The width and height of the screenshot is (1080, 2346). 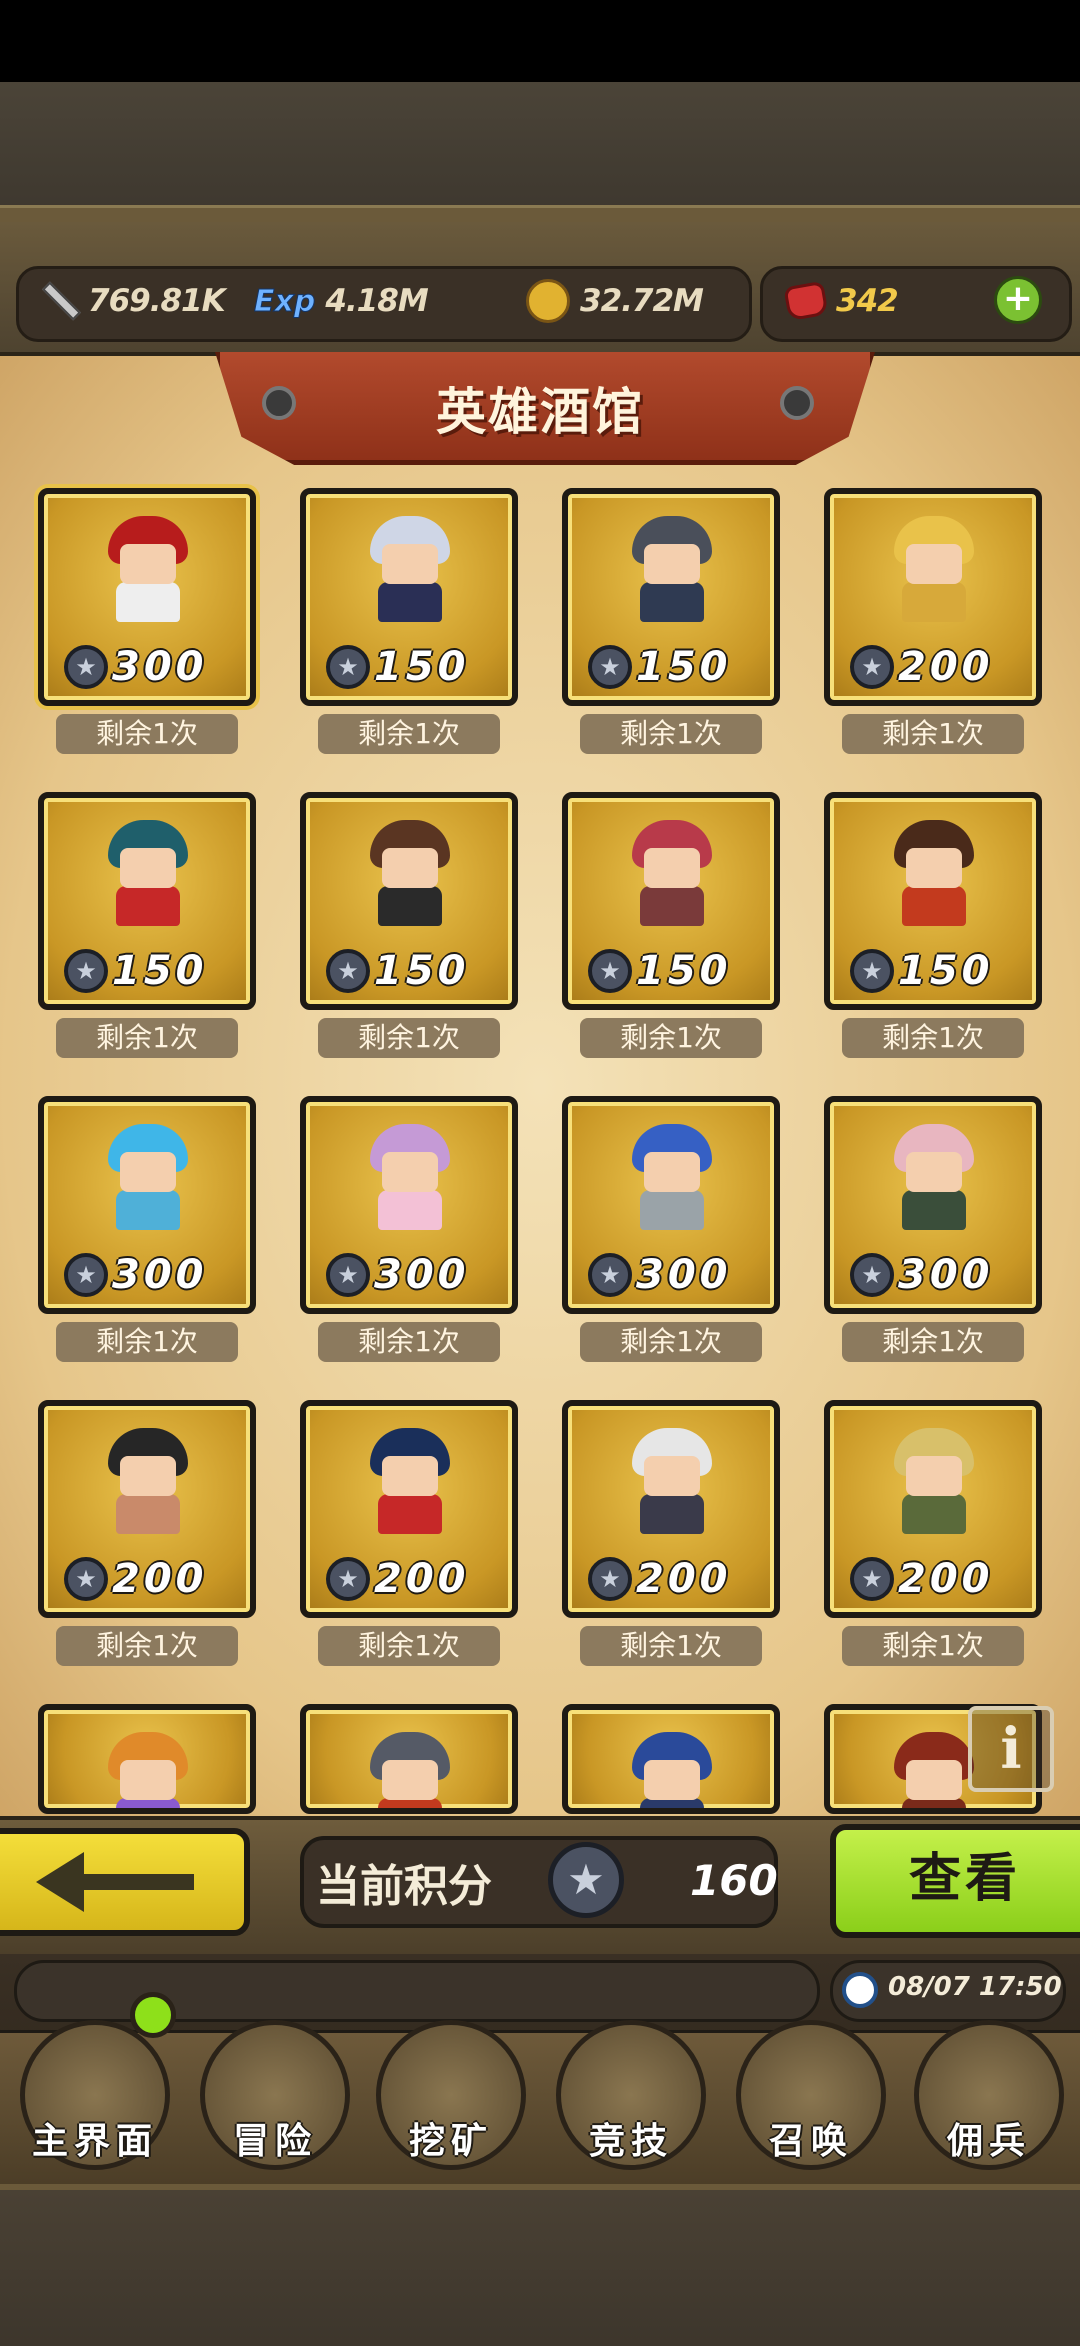 I want to click on datetime: 08/07 17:50, so click(x=975, y=1987).